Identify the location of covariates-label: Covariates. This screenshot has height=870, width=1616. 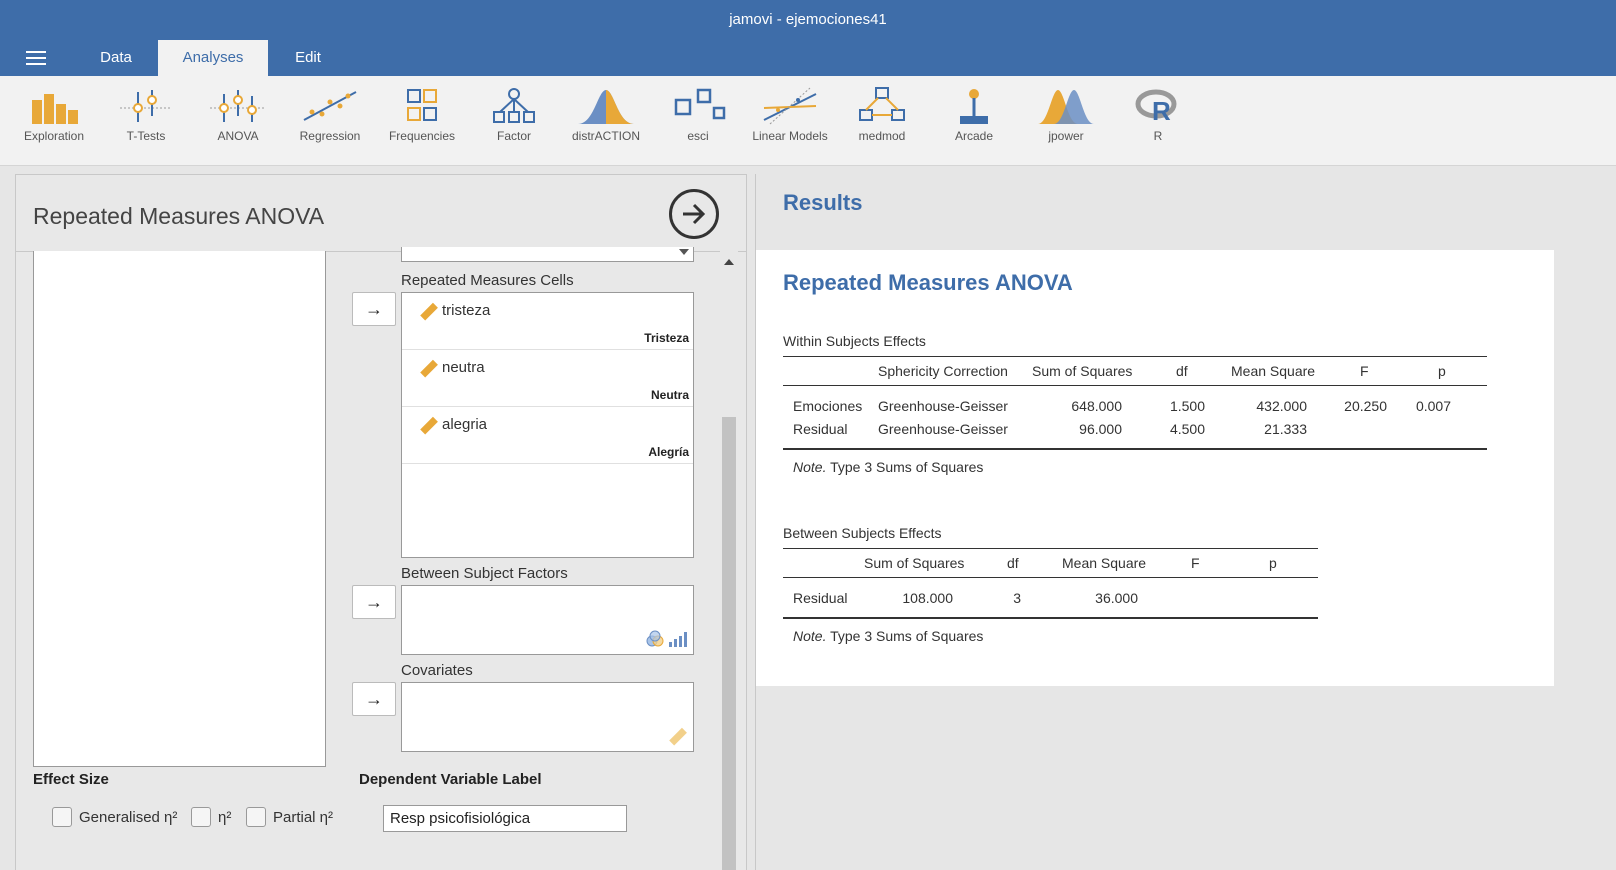
(437, 670).